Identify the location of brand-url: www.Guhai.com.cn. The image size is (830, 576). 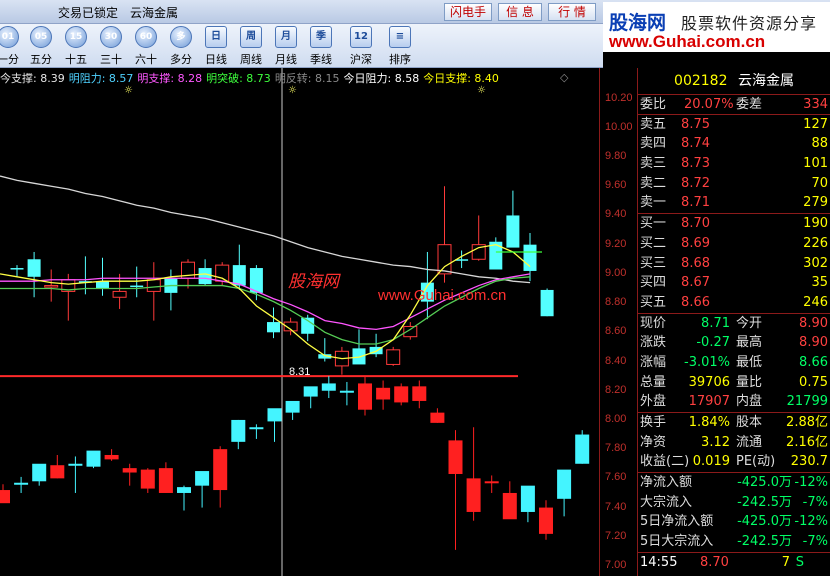
(687, 41).